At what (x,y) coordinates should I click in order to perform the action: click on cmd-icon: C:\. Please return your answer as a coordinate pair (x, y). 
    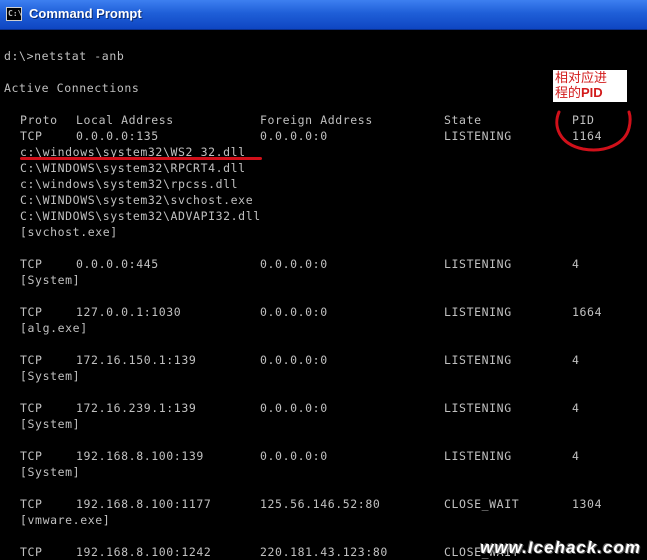
    Looking at the image, I should click on (14, 14).